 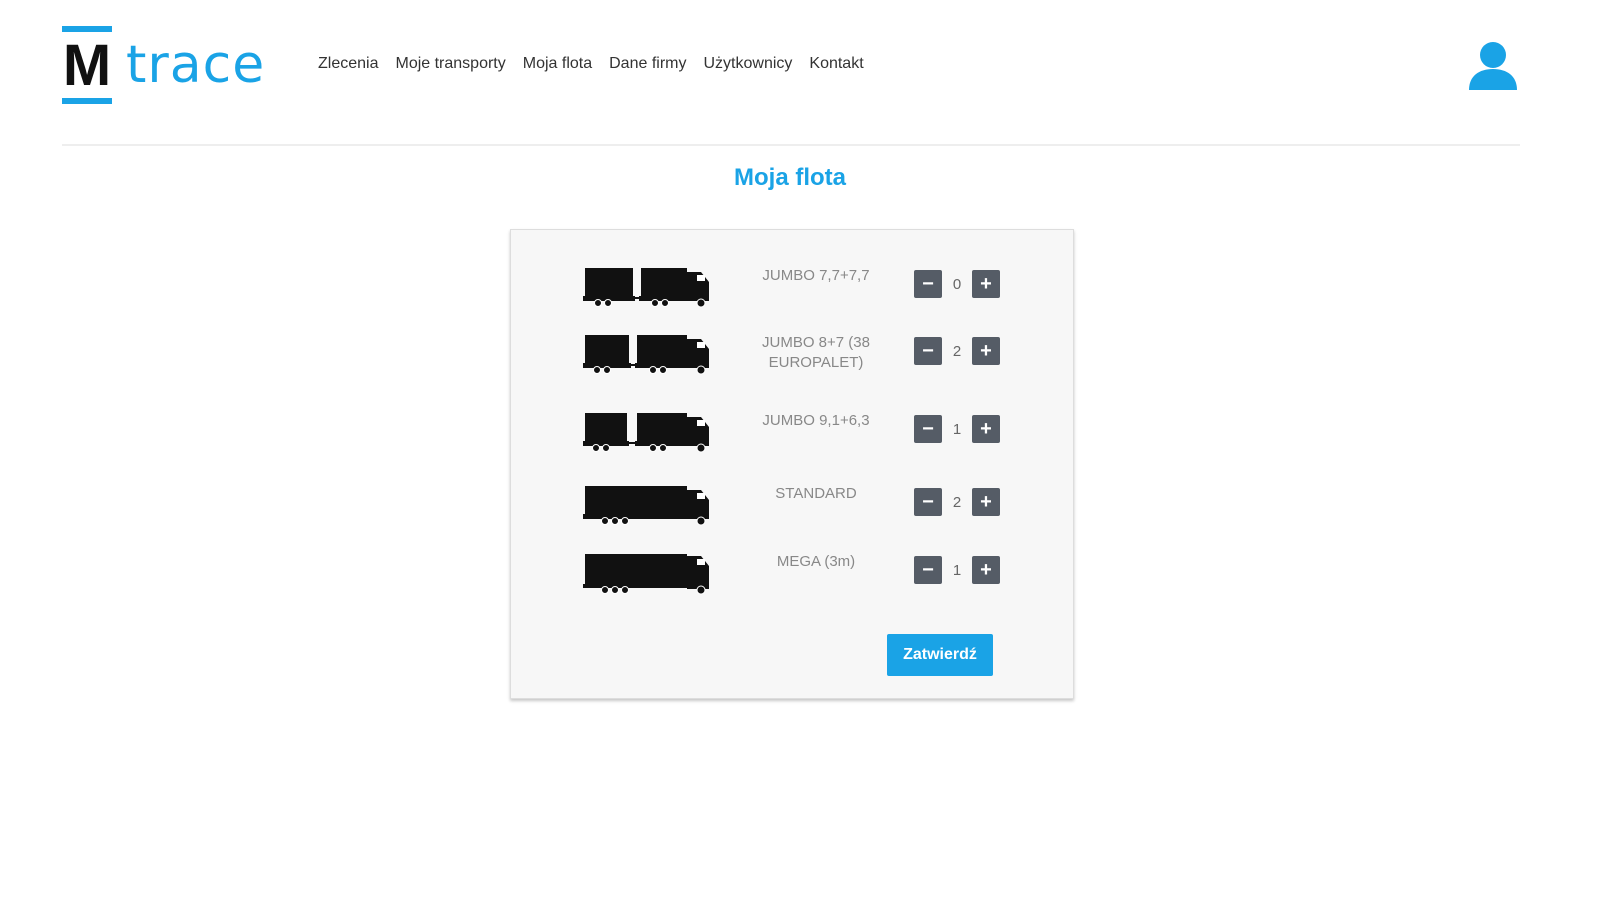 I want to click on logo-bar-top, so click(x=87, y=29).